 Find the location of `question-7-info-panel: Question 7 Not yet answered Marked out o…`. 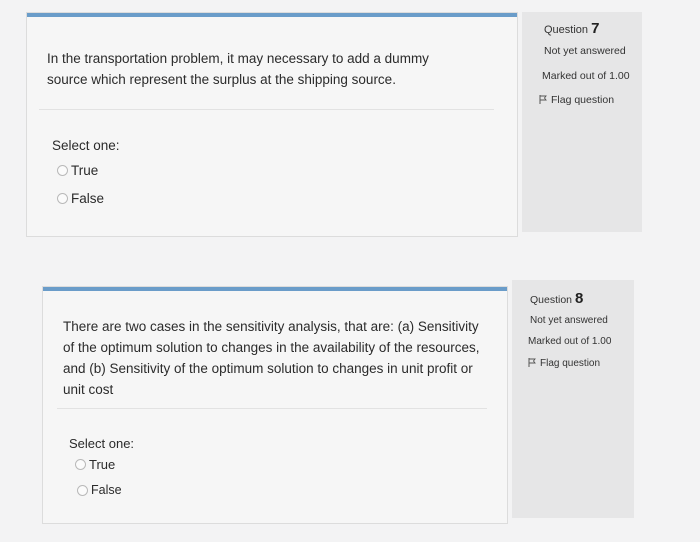

question-7-info-panel: Question 7 Not yet answered Marked out o… is located at coordinates (582, 122).